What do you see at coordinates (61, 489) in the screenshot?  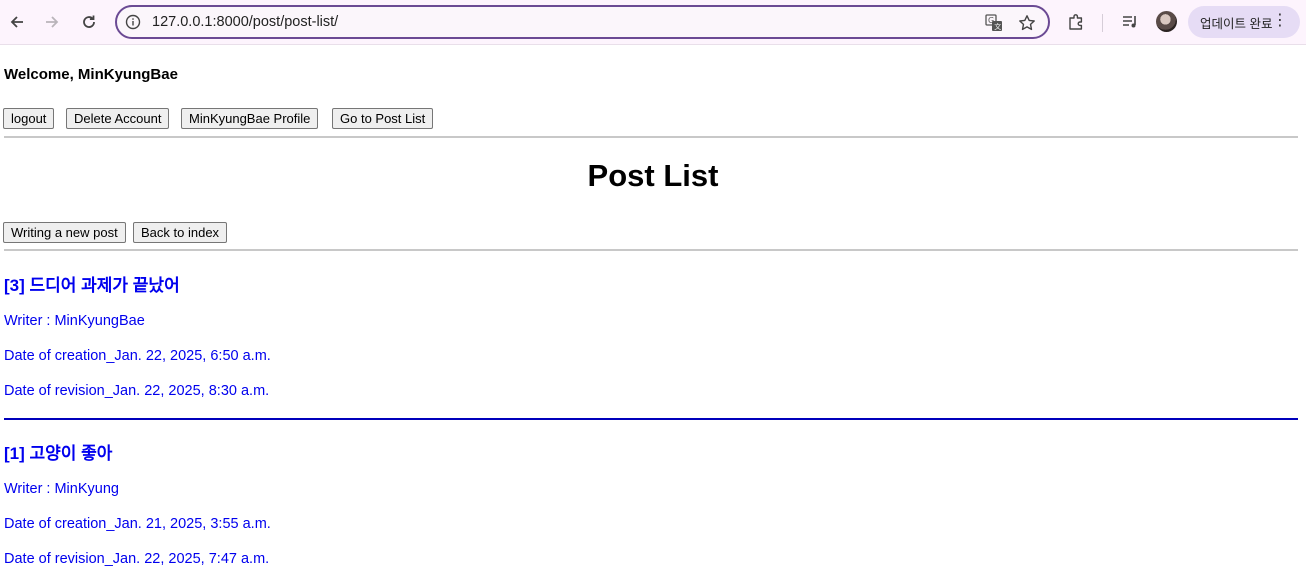 I see `post-writer: Writer : MinKyung` at bounding box center [61, 489].